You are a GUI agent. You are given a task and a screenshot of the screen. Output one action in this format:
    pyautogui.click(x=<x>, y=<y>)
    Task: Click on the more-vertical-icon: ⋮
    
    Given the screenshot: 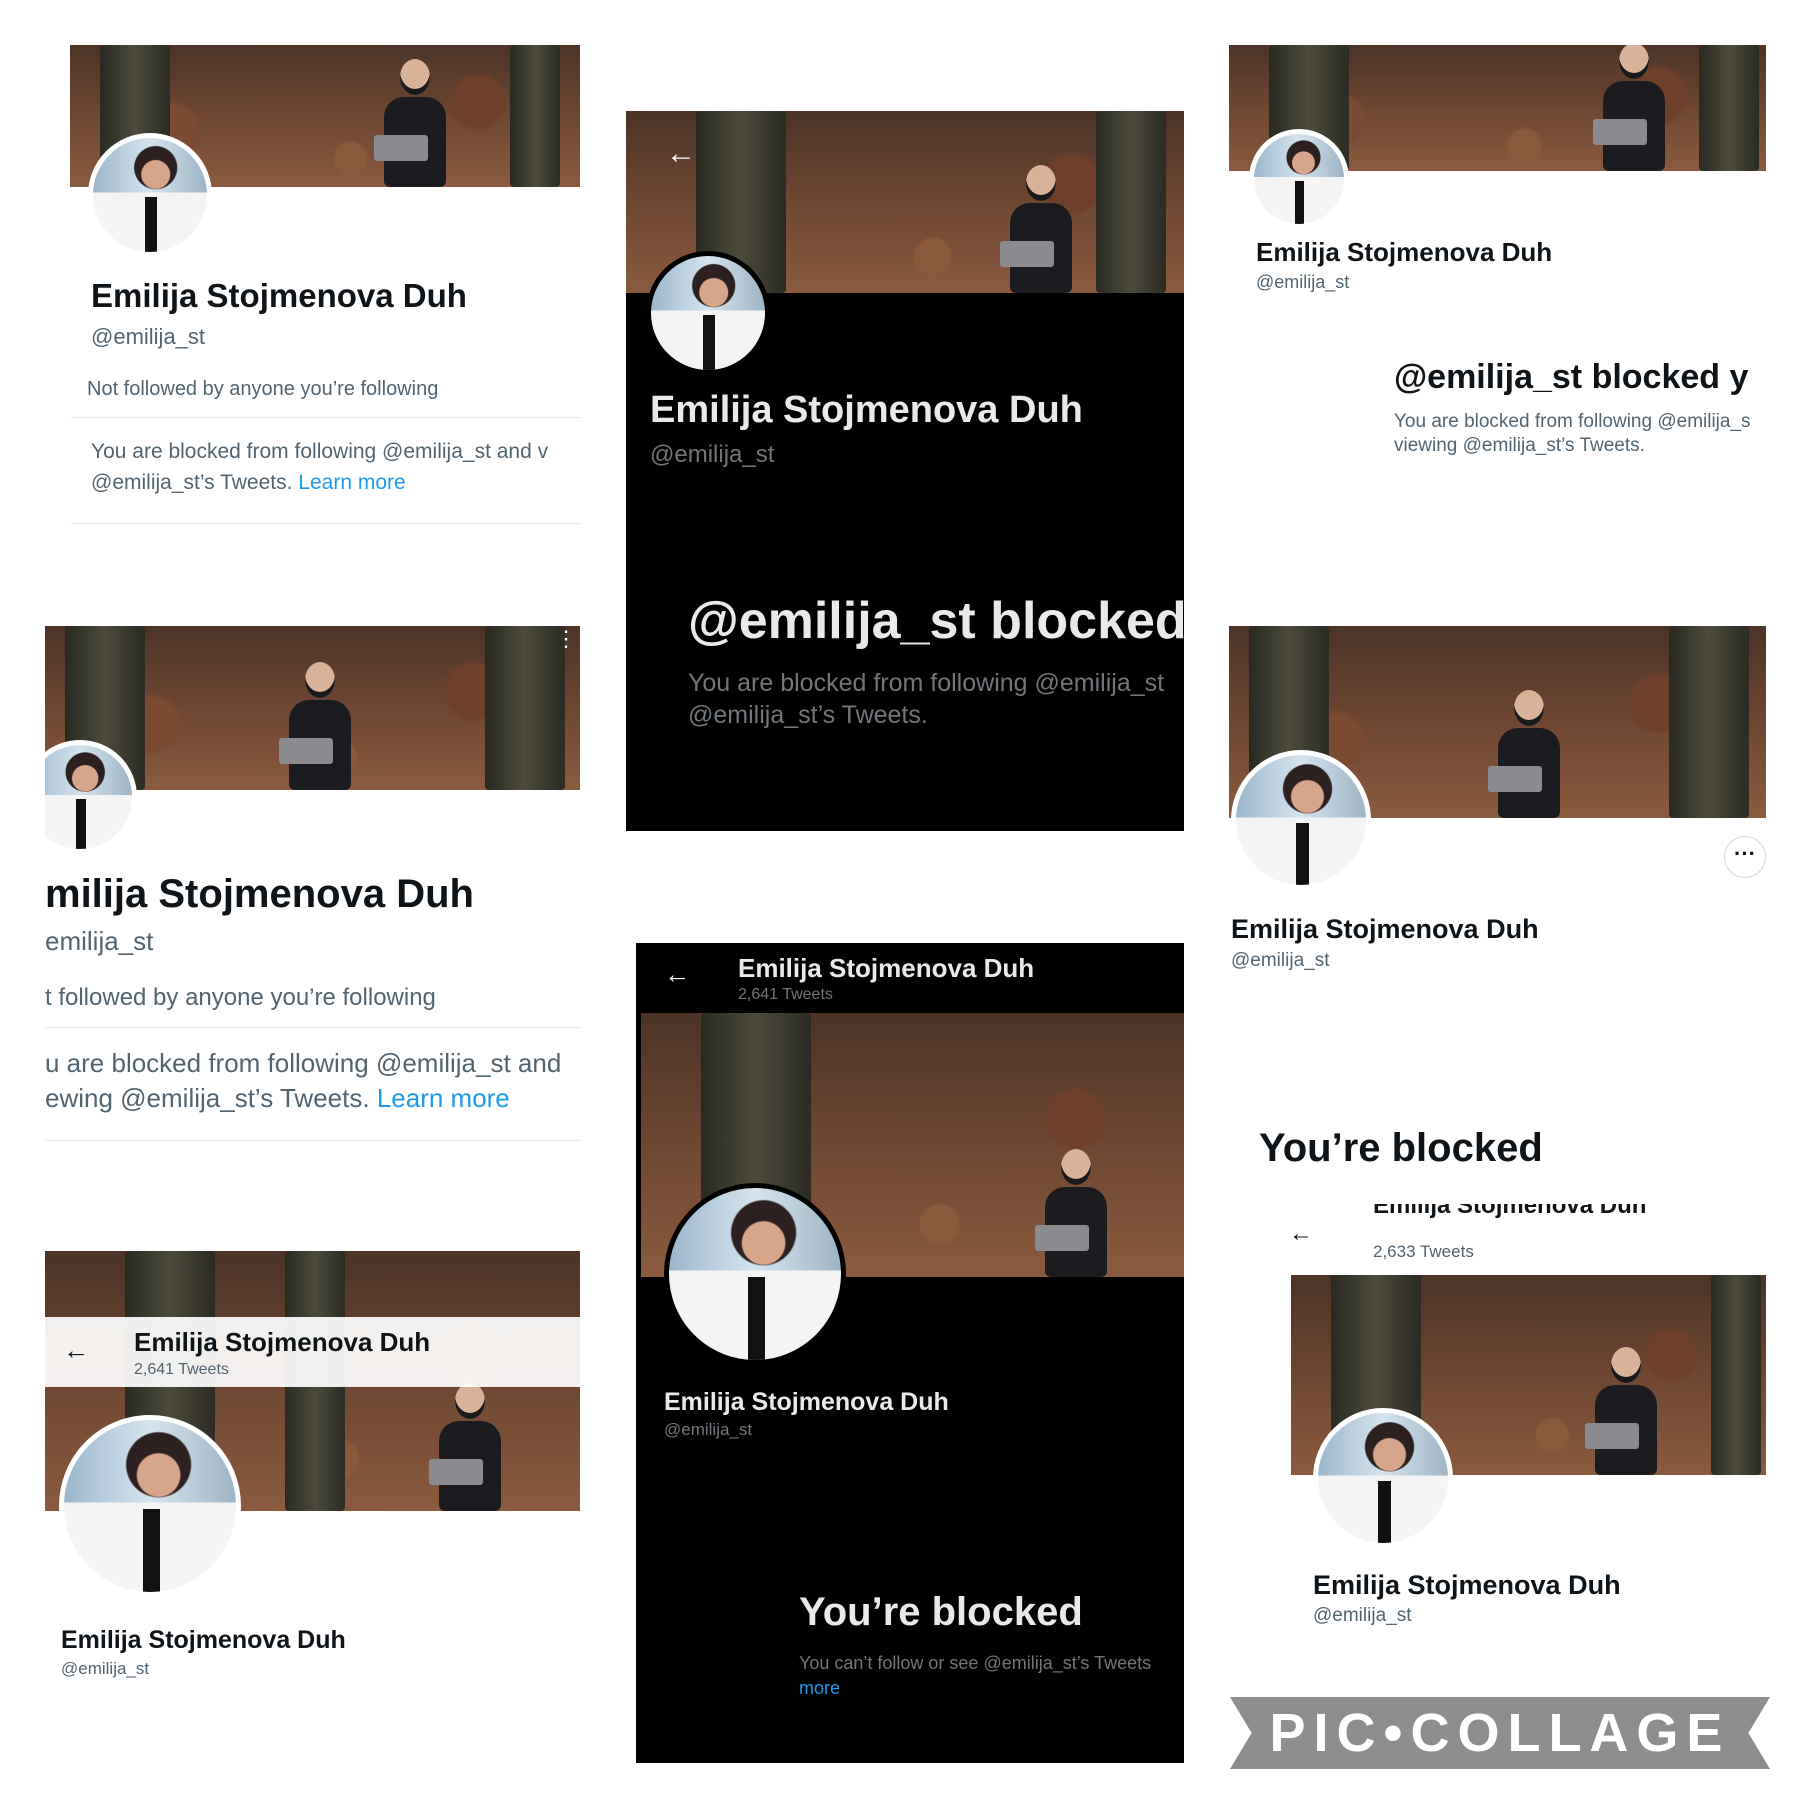 What is the action you would take?
    pyautogui.click(x=566, y=639)
    